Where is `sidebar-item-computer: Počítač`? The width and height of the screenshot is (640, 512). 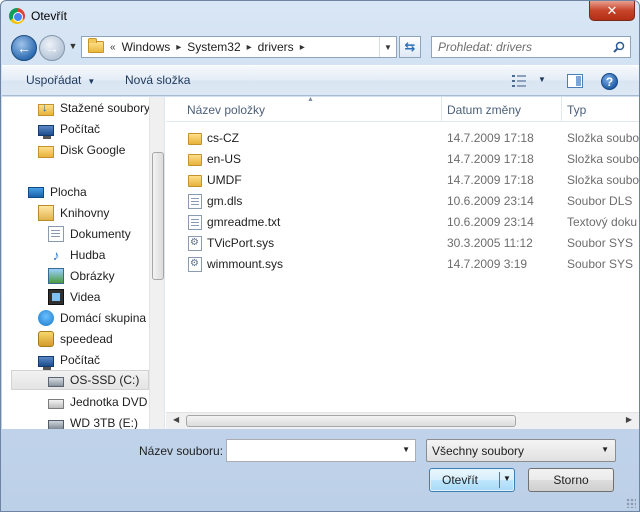 sidebar-item-computer: Počítač is located at coordinates (69, 360).